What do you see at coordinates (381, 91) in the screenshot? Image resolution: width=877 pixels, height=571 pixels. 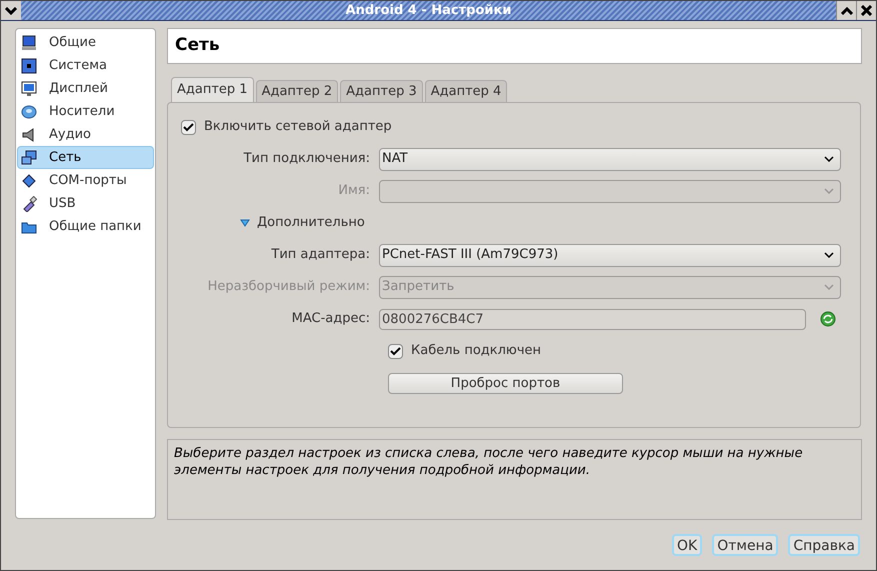 I see `tab: Адаптер 3` at bounding box center [381, 91].